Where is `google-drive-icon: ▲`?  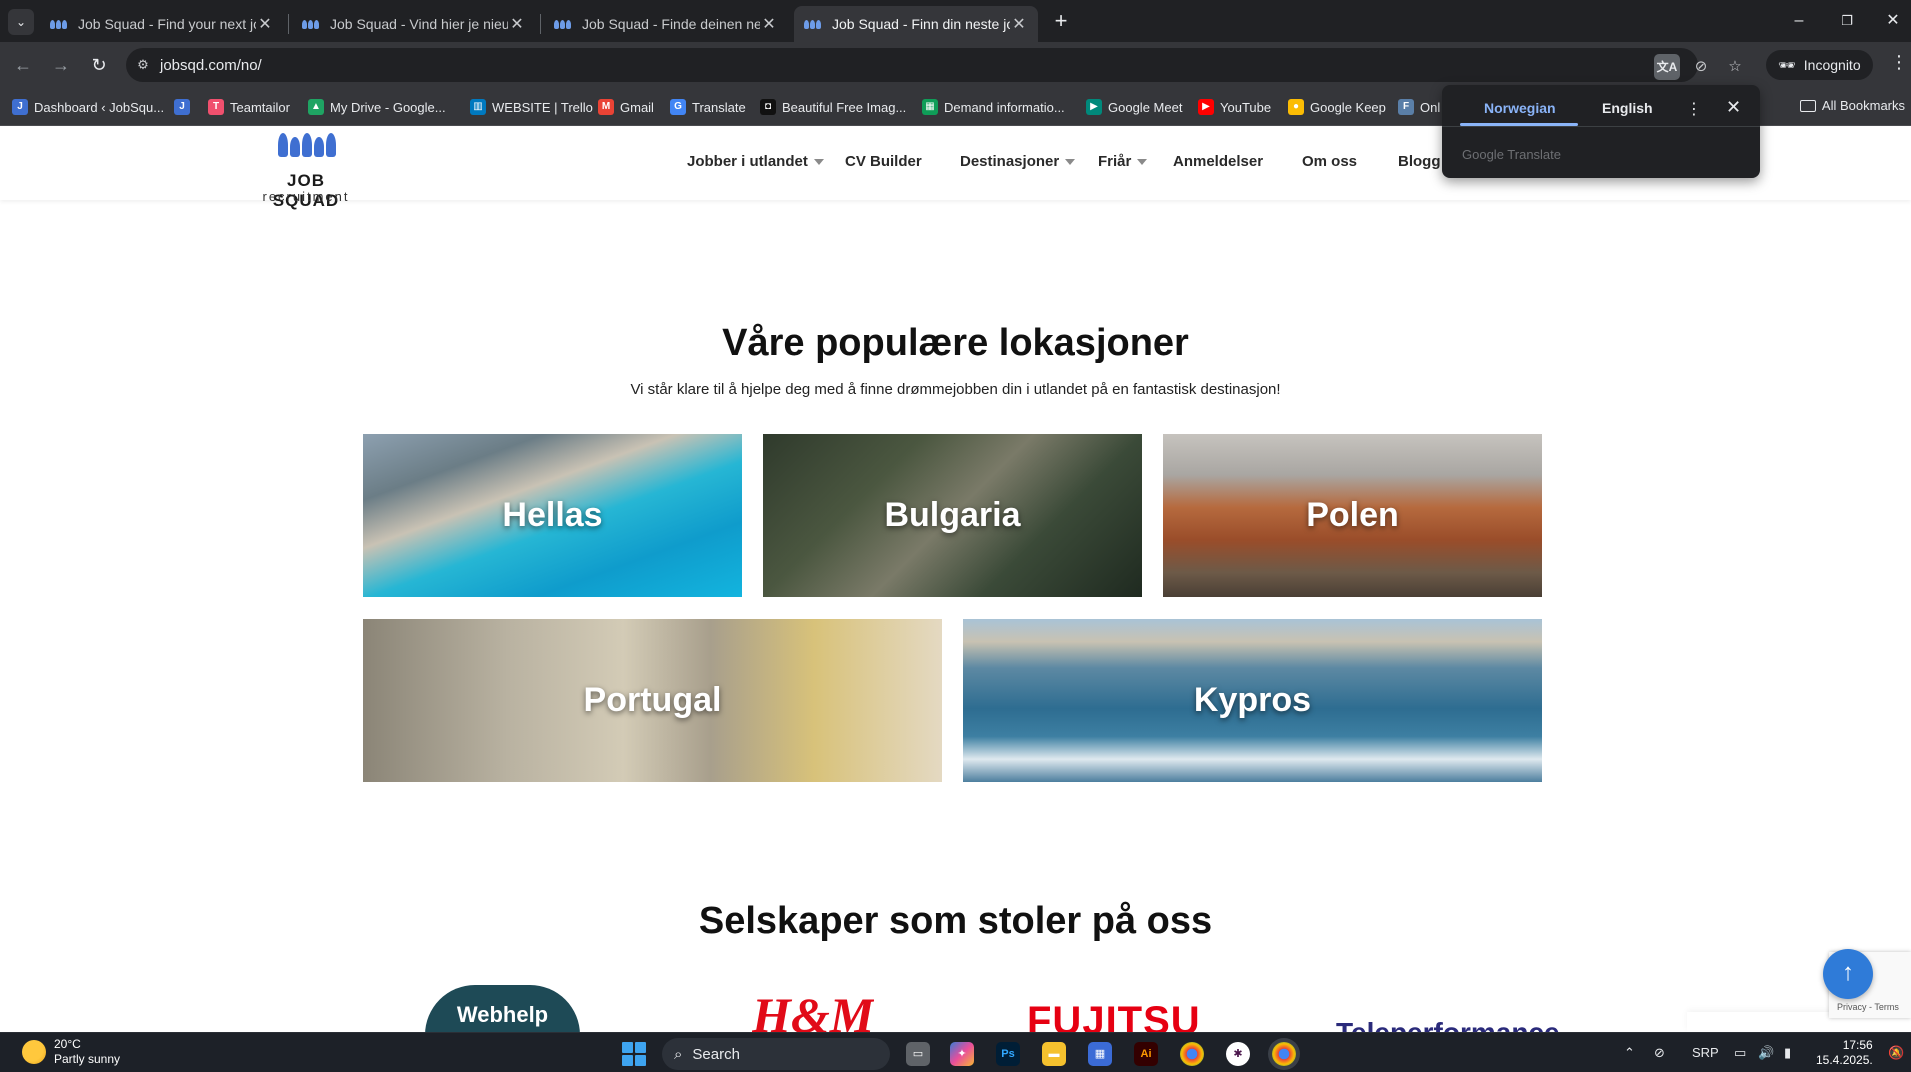 google-drive-icon: ▲ is located at coordinates (316, 107).